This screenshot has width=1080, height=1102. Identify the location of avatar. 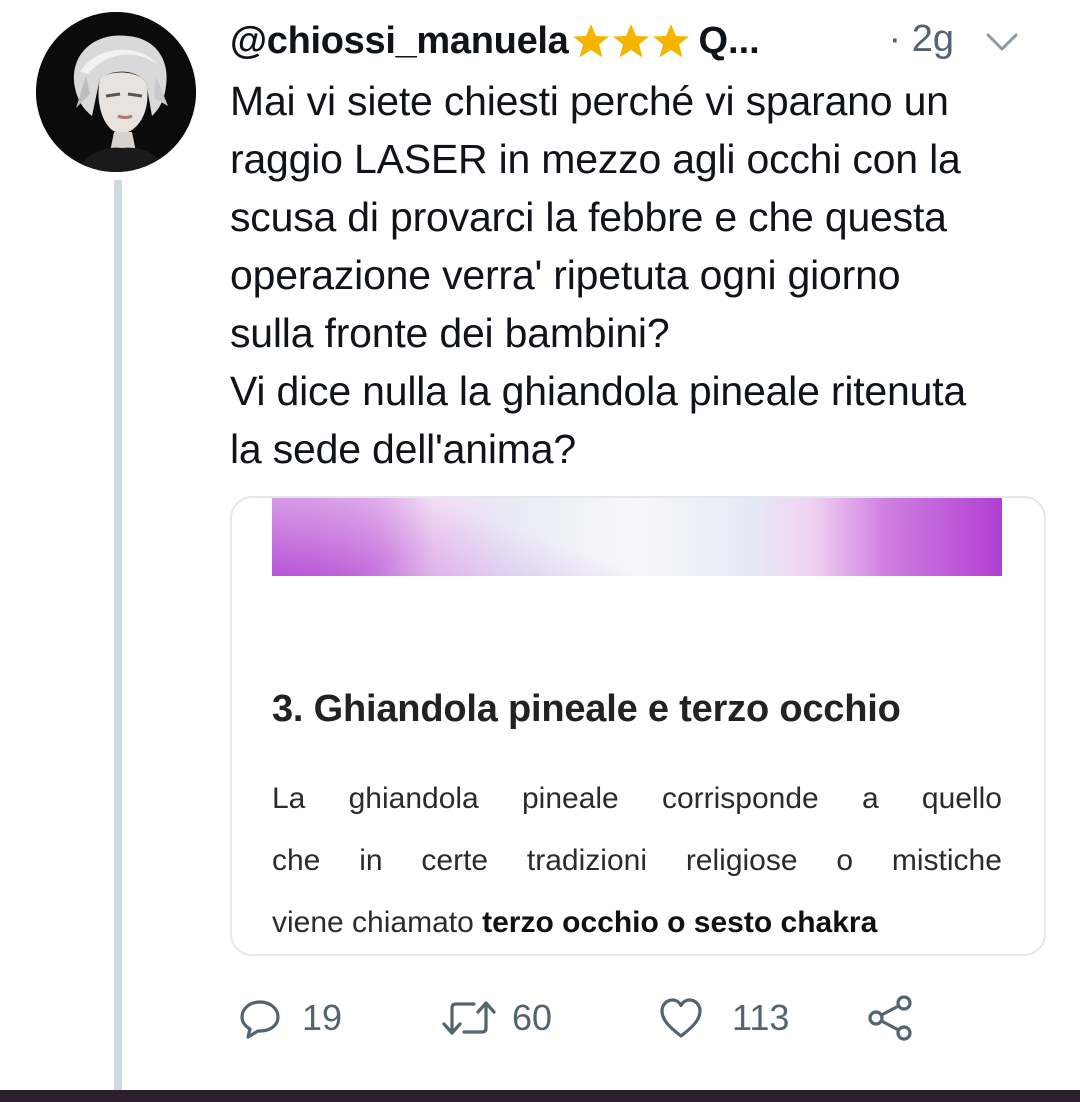
(116, 92).